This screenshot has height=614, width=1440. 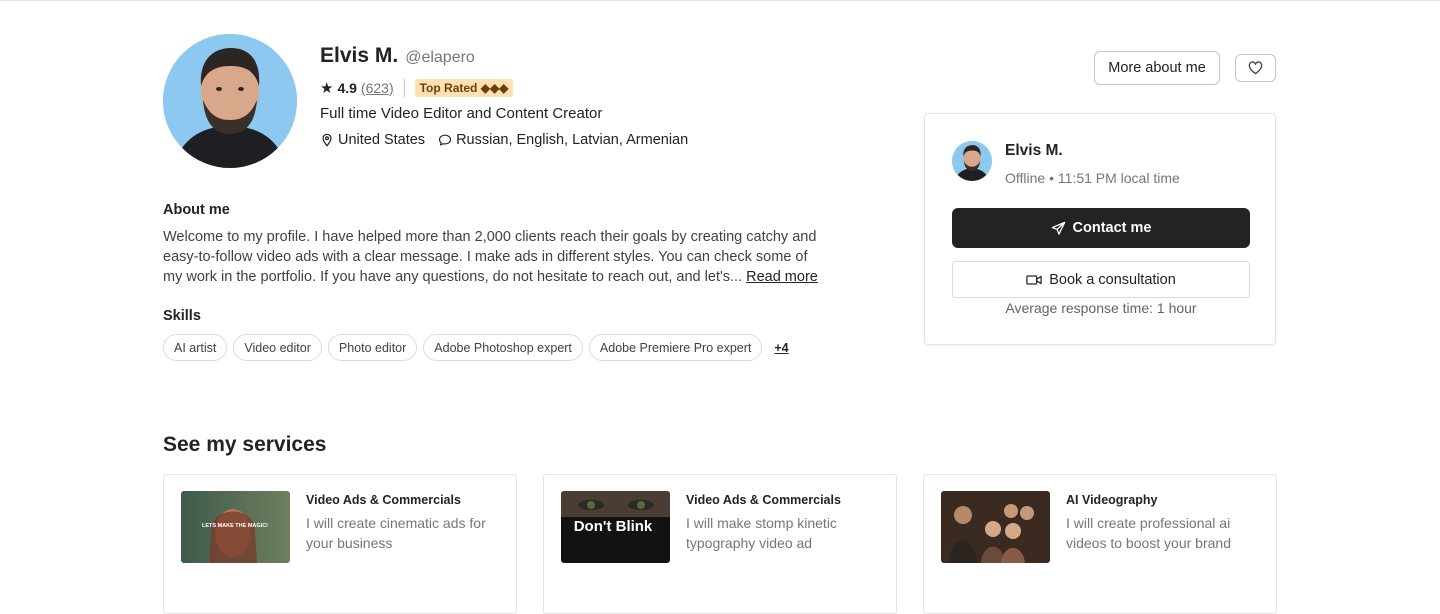 I want to click on heart-icon, so click(x=1255, y=68).